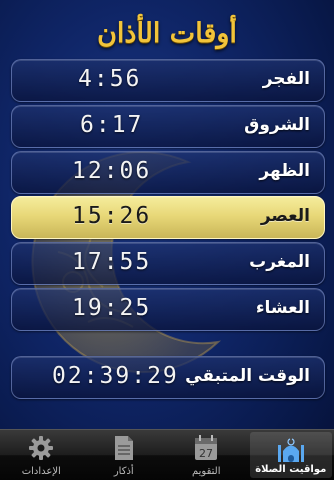 Image resolution: width=334 pixels, height=480 pixels. I want to click on tab-label: أذكار, so click(123, 471).